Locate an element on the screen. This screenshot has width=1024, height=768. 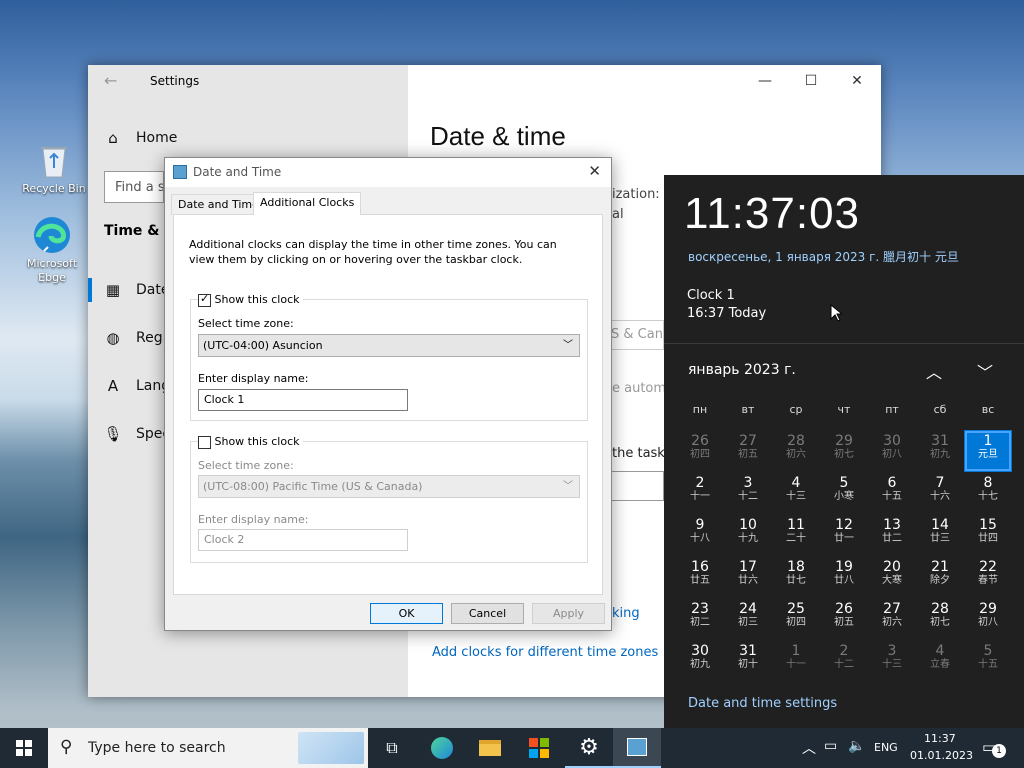
text-fragment: al is located at coordinates (618, 214).